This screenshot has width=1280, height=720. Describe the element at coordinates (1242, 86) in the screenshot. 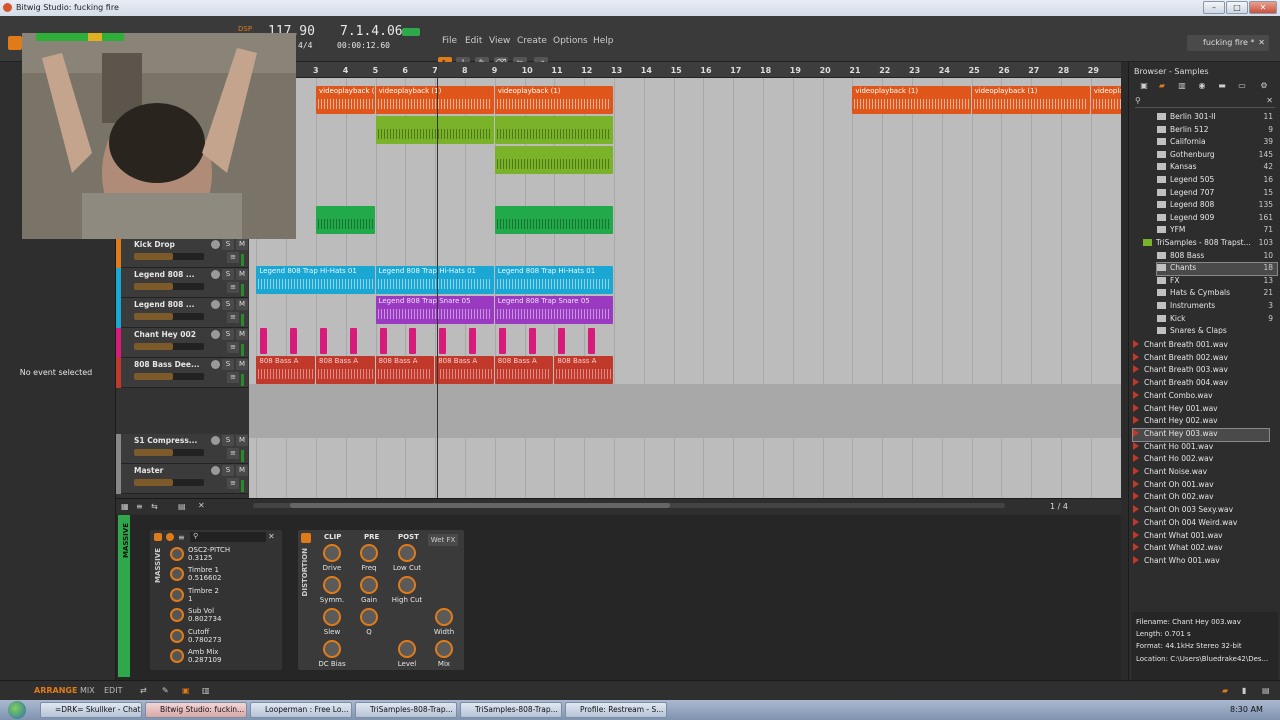

I see `library-icon: ▭` at that location.